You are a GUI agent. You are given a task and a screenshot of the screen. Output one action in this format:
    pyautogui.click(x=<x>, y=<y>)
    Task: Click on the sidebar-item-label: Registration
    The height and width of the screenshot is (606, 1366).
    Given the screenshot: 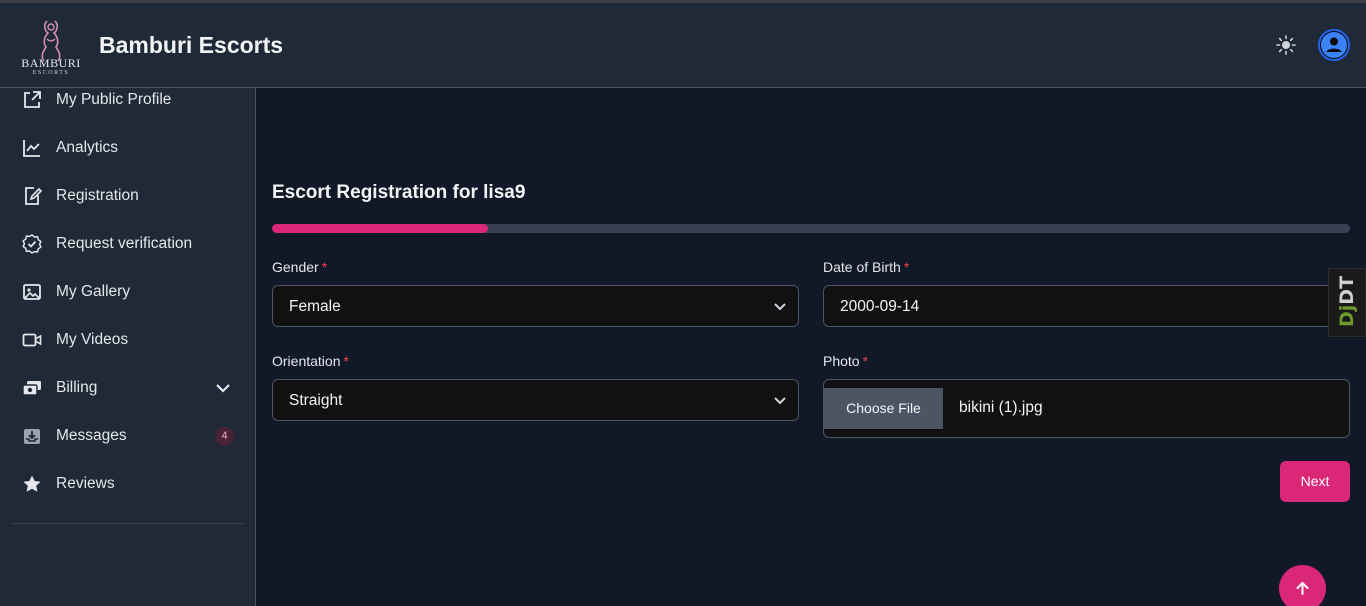 What is the action you would take?
    pyautogui.click(x=97, y=195)
    